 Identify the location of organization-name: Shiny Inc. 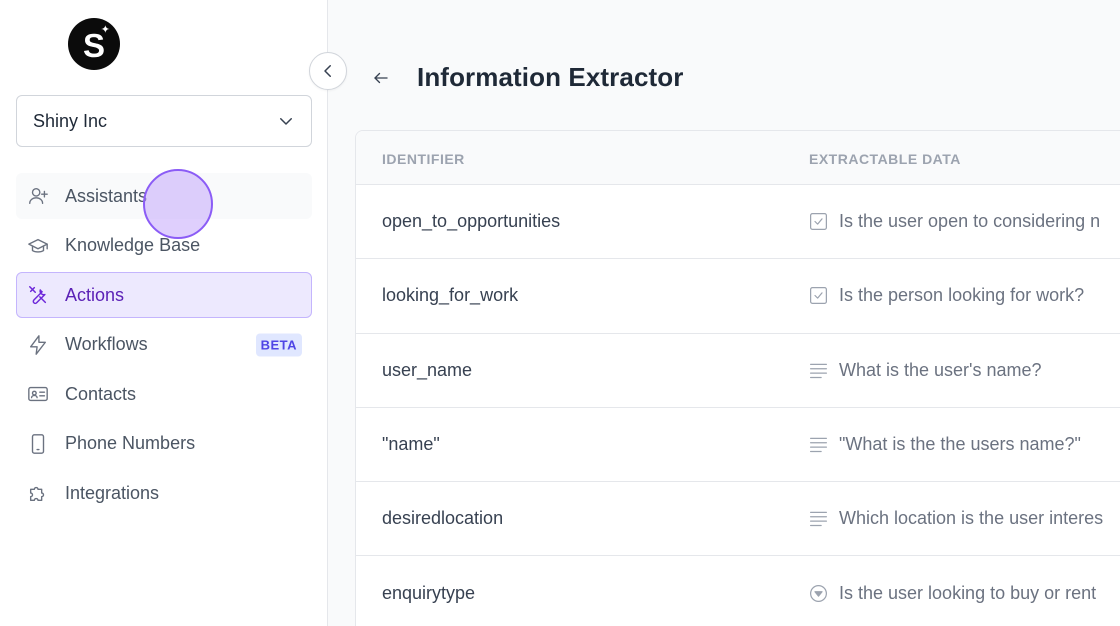
(70, 120).